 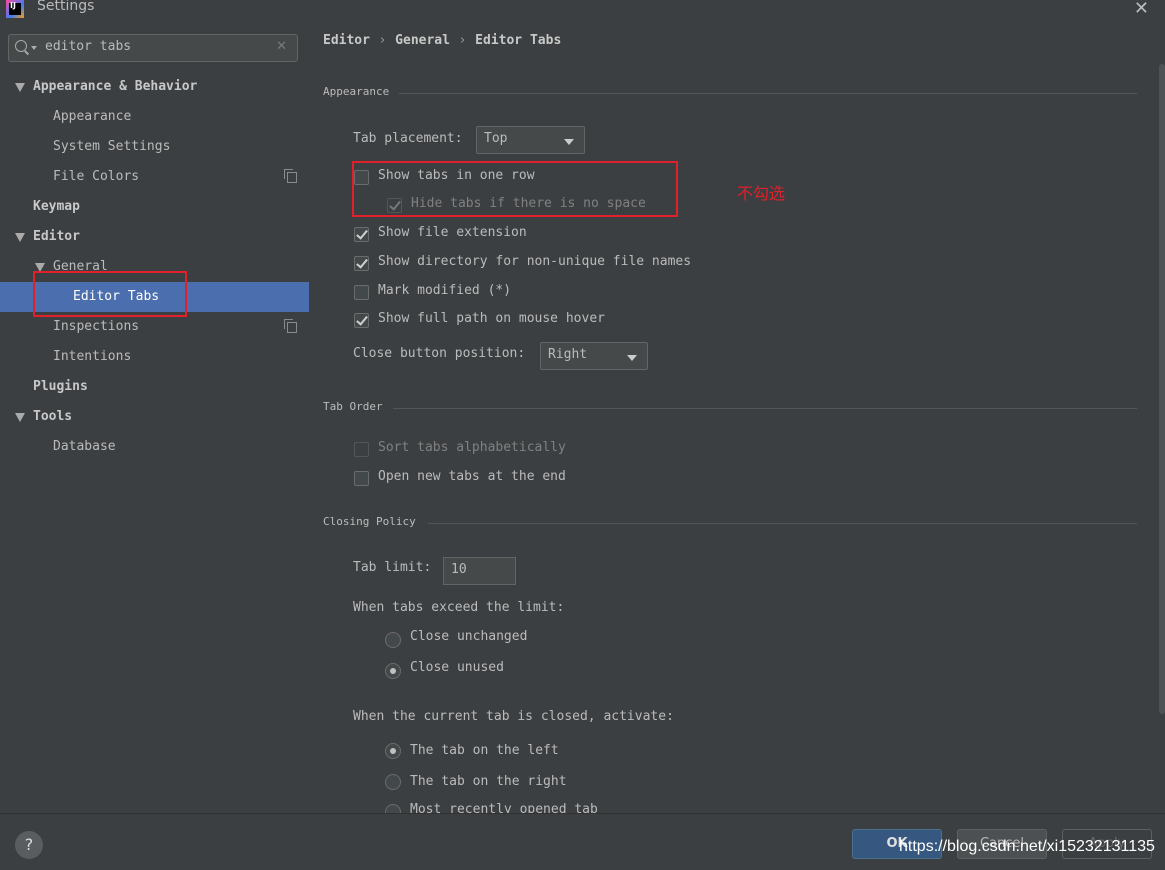 I want to click on clear-icon: ✕, so click(x=281, y=46).